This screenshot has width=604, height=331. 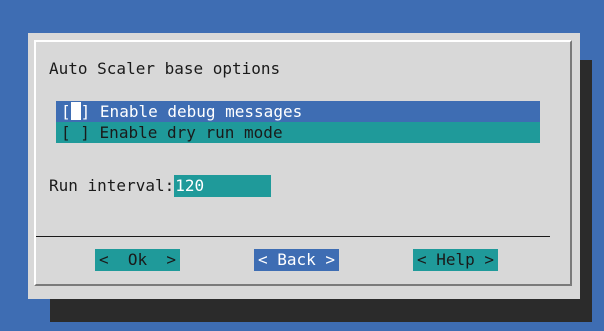 I want to click on checklist-item-dry-run: [ ] Enable dry run mode, so click(x=298, y=132).